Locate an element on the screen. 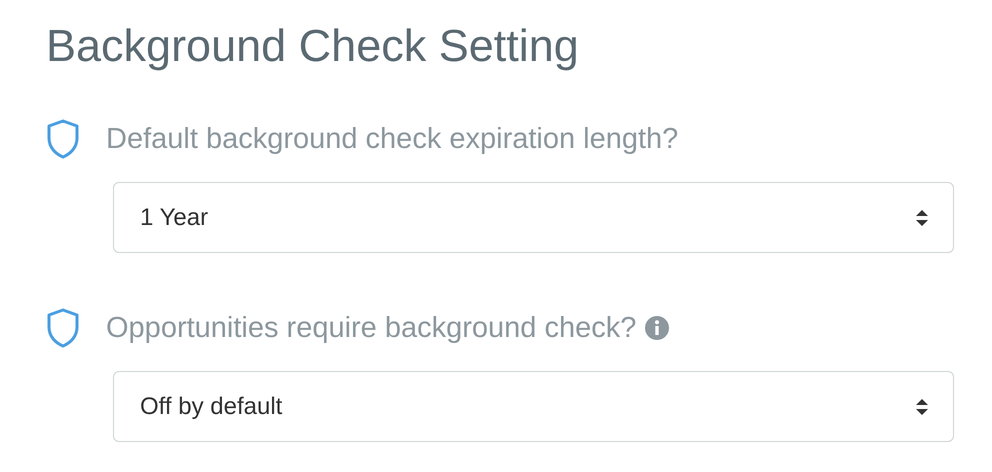 This screenshot has width=992, height=472. info-icon is located at coordinates (657, 328).